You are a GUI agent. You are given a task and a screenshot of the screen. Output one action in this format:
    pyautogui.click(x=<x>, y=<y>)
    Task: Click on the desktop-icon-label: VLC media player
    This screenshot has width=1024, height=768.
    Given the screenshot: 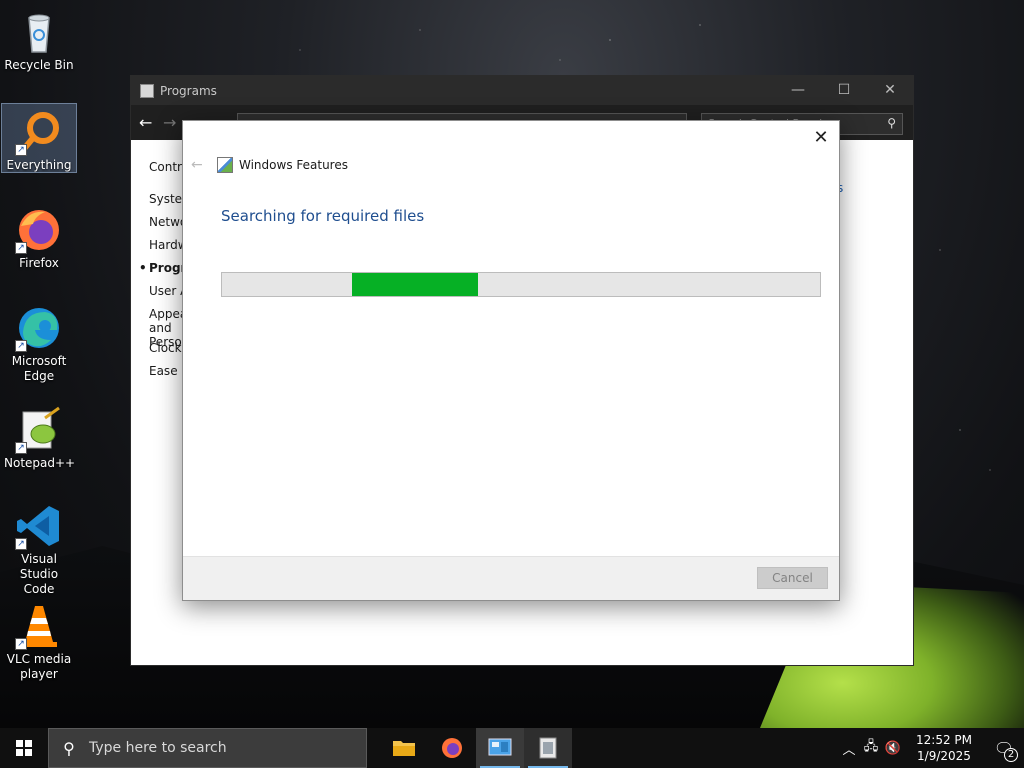 What is the action you would take?
    pyautogui.click(x=39, y=666)
    